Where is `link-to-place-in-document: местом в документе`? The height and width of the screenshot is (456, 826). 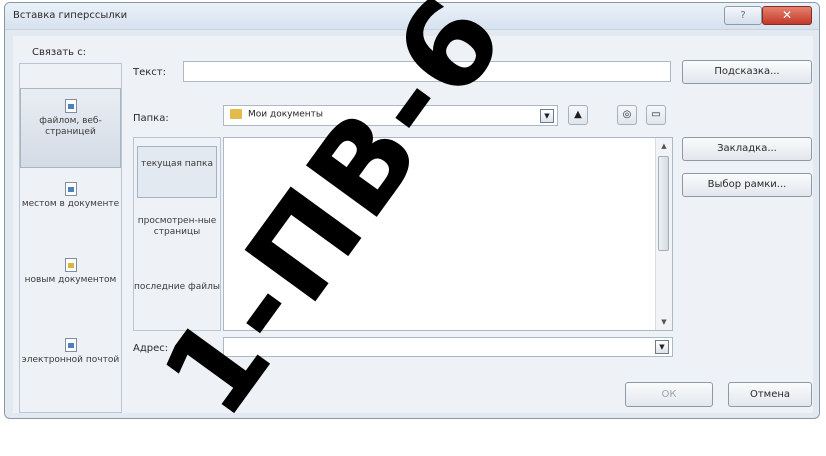
link-to-place-in-document: местом в документе is located at coordinates (70, 209).